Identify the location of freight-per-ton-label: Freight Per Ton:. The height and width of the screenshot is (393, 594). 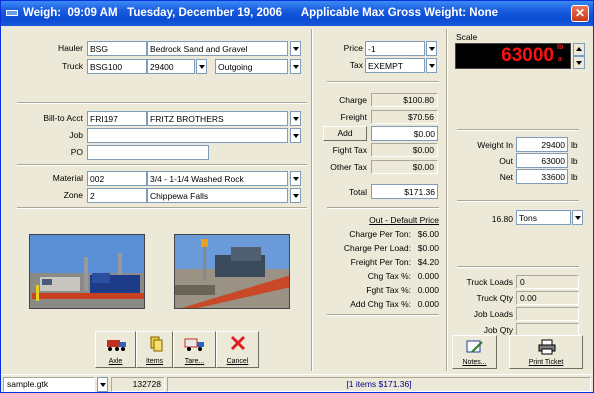
(380, 262).